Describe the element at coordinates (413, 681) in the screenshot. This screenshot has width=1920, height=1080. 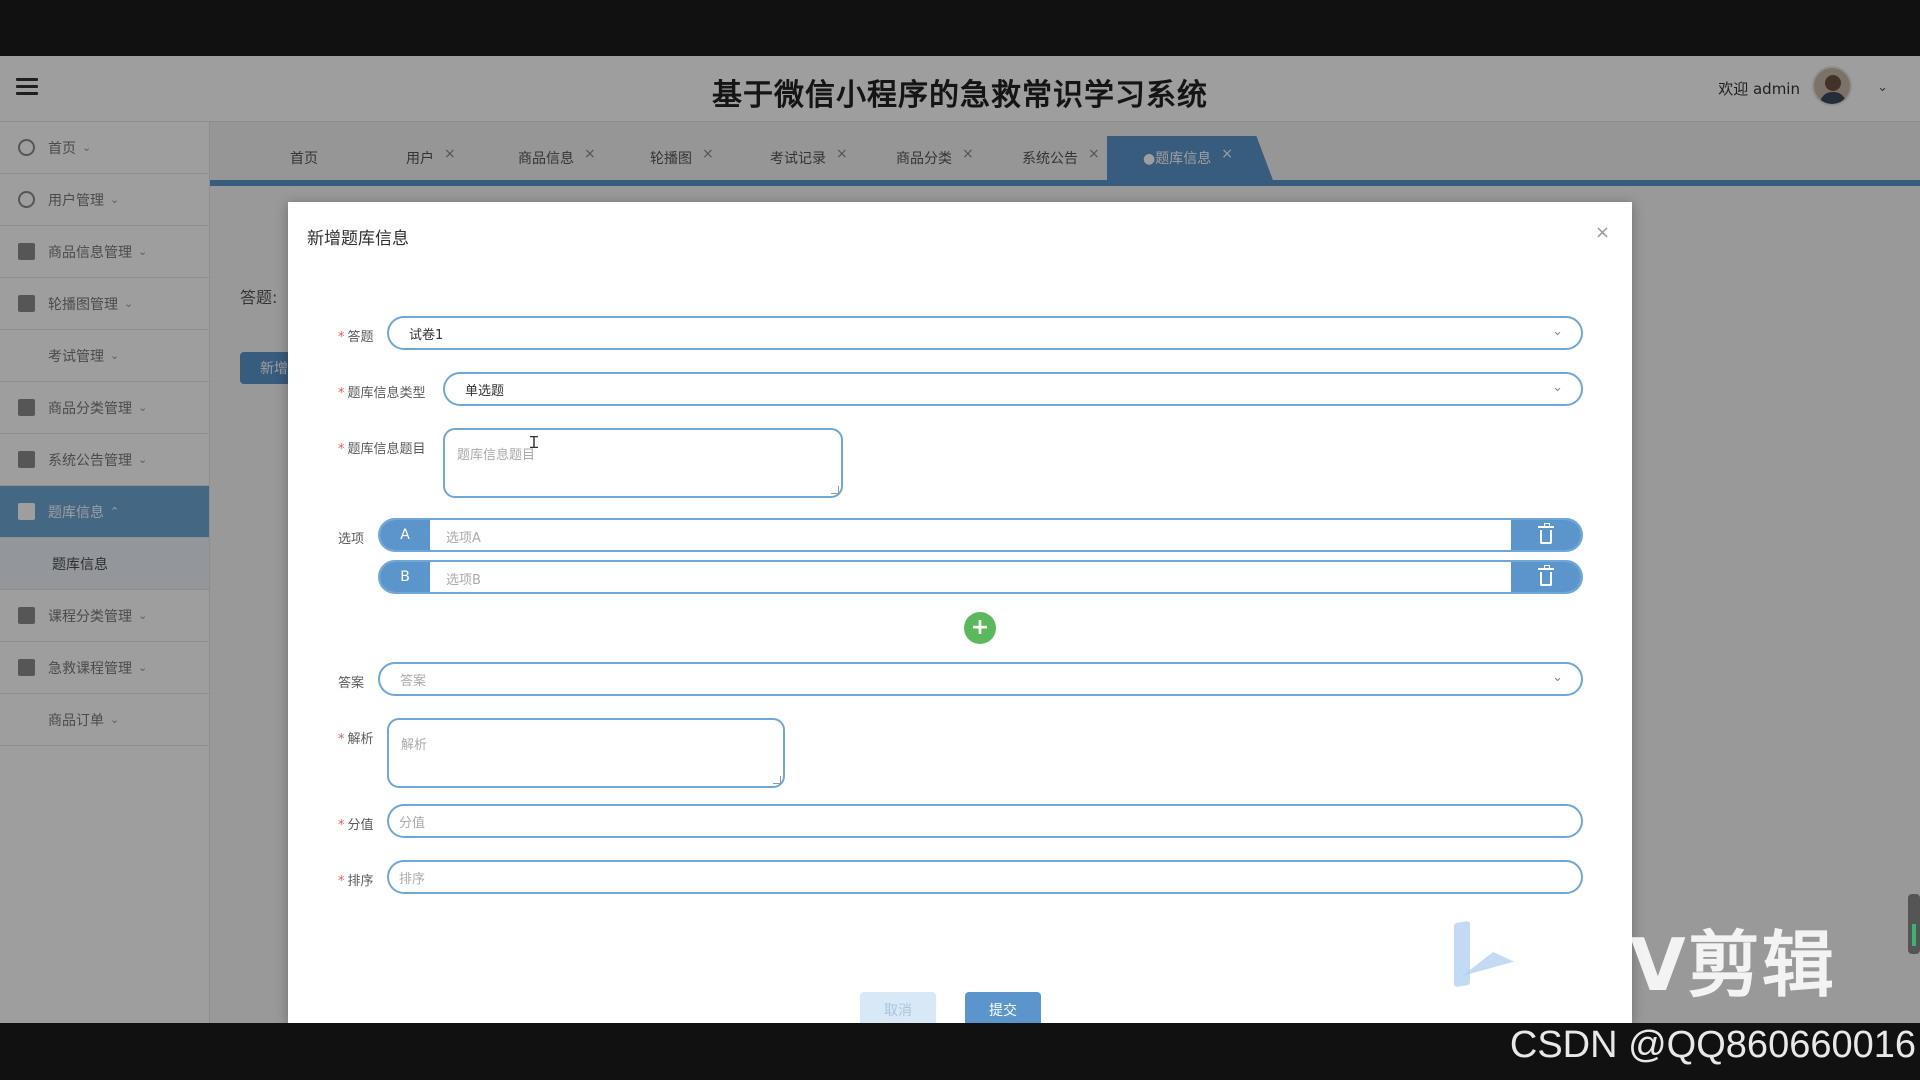
I see `answer-placeholder: 答案` at that location.